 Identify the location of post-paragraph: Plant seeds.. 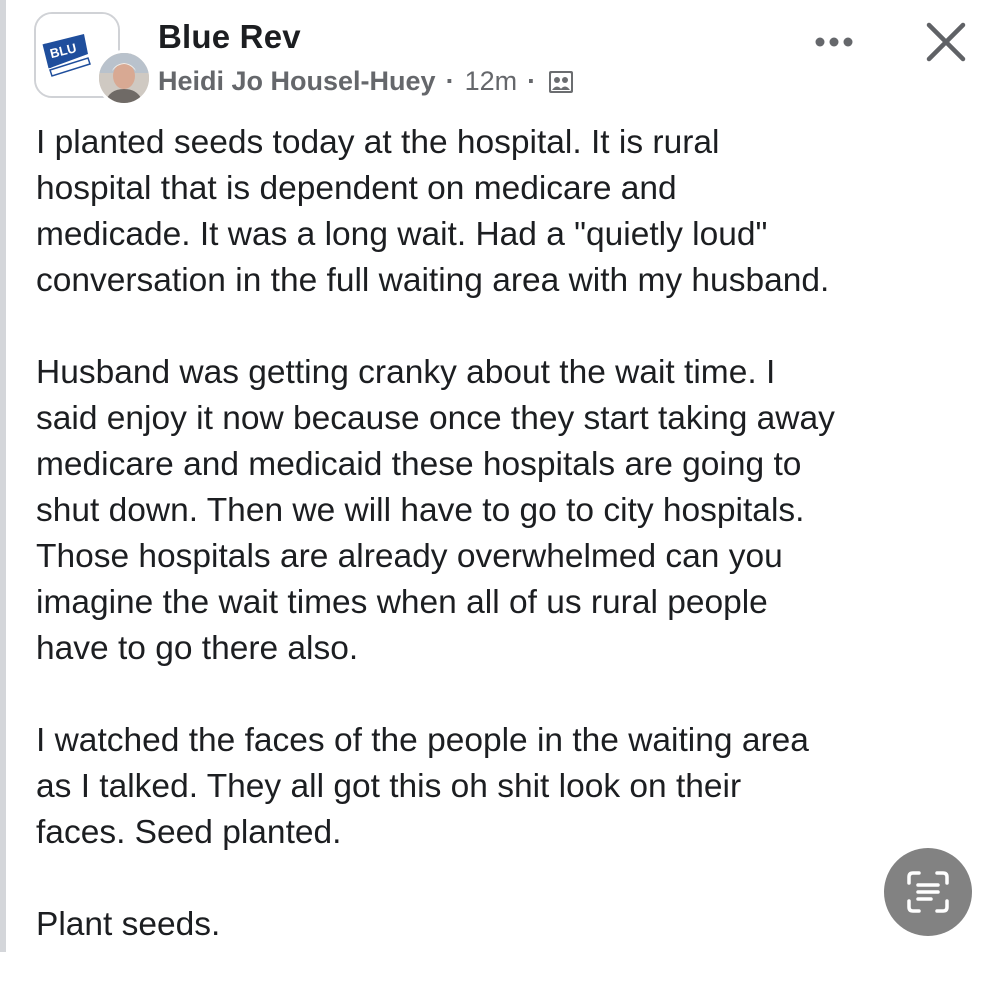
(128, 924).